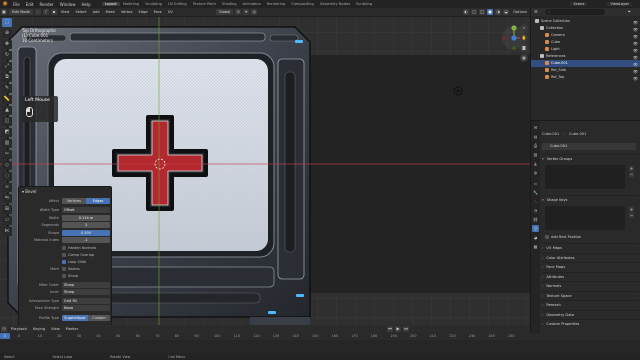  Describe the element at coordinates (619, 4) in the screenshot. I see `view-layer-selector: ViewLayer` at that location.